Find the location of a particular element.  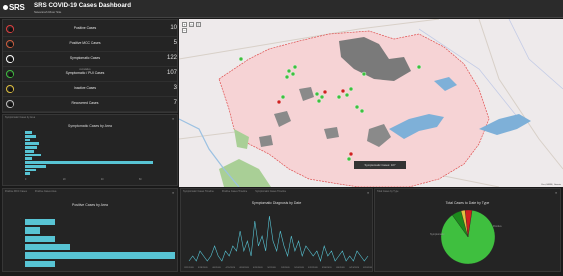

indicator-value: 10 is located at coordinates (173, 28).